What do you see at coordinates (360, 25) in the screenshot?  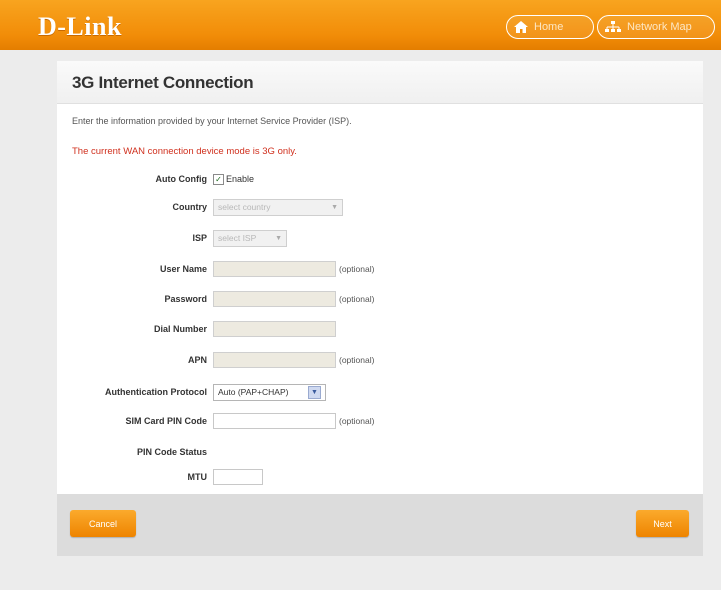 I see `top-bar: D-Link Home Network Map` at bounding box center [360, 25].